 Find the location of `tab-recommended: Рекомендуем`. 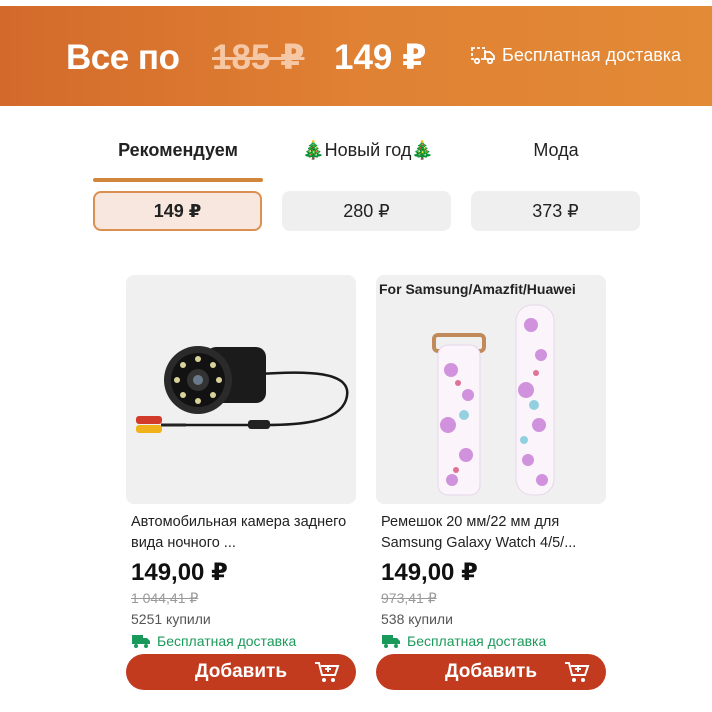

tab-recommended: Рекомендуем is located at coordinates (178, 155).